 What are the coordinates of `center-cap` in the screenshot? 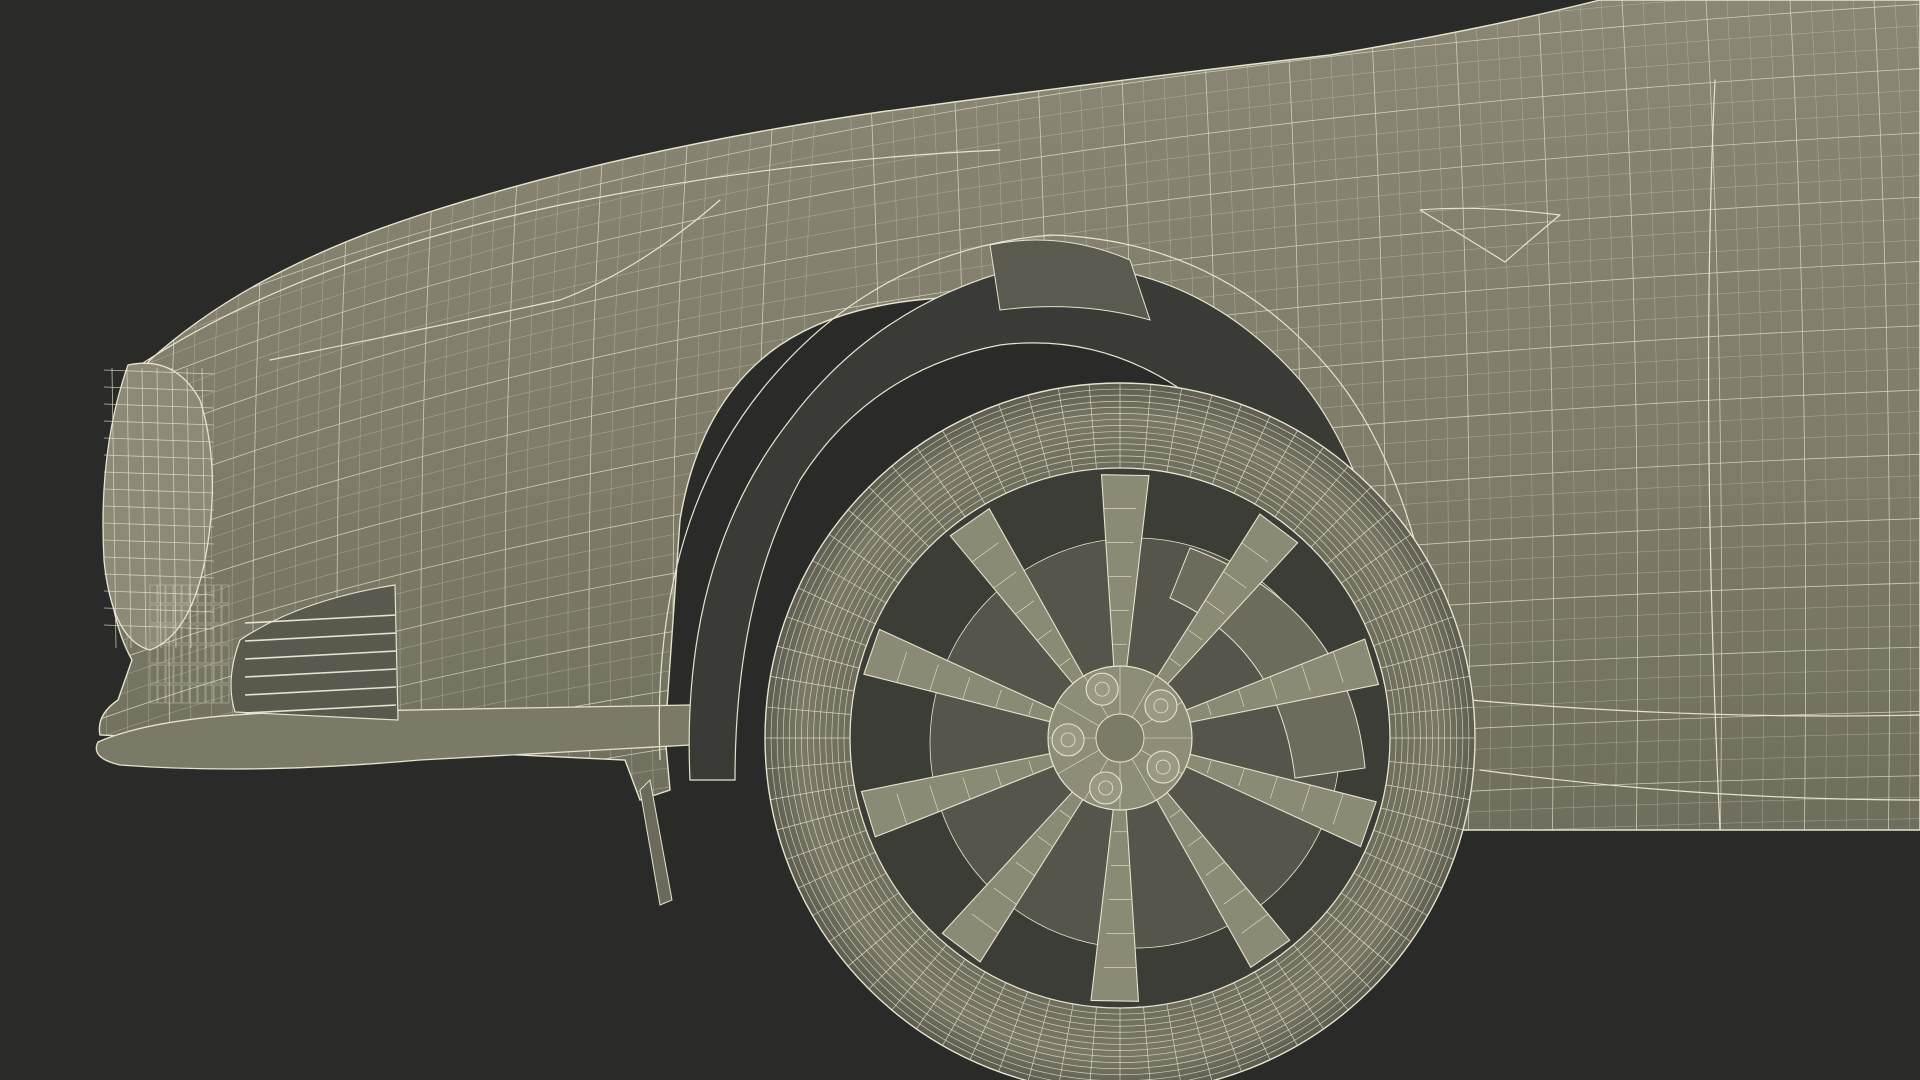 It's located at (1120, 738).